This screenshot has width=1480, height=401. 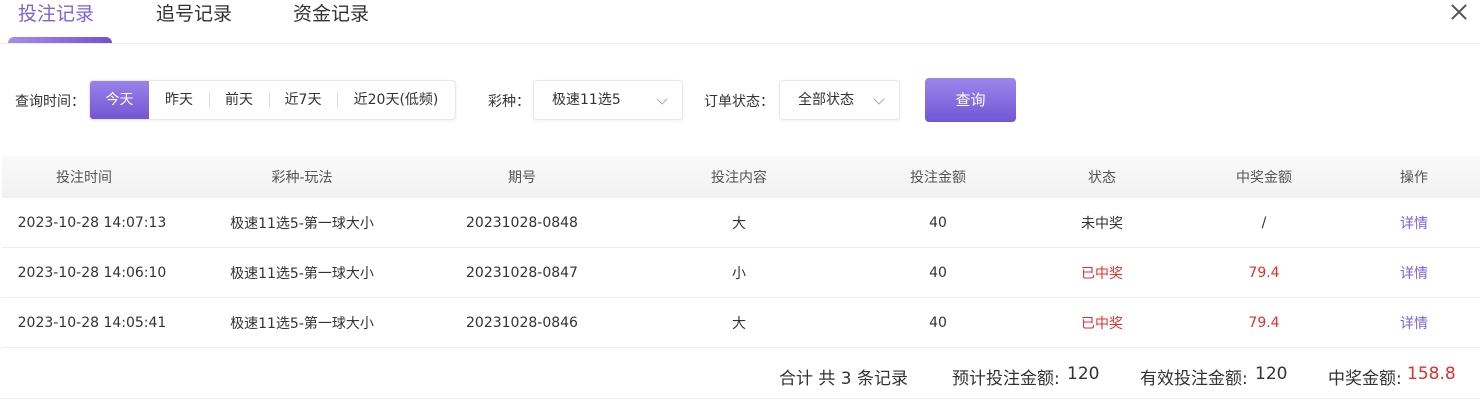 I want to click on time-range-selector: 今天 昨天 前天 近7天 近20天(低频), so click(x=272, y=100).